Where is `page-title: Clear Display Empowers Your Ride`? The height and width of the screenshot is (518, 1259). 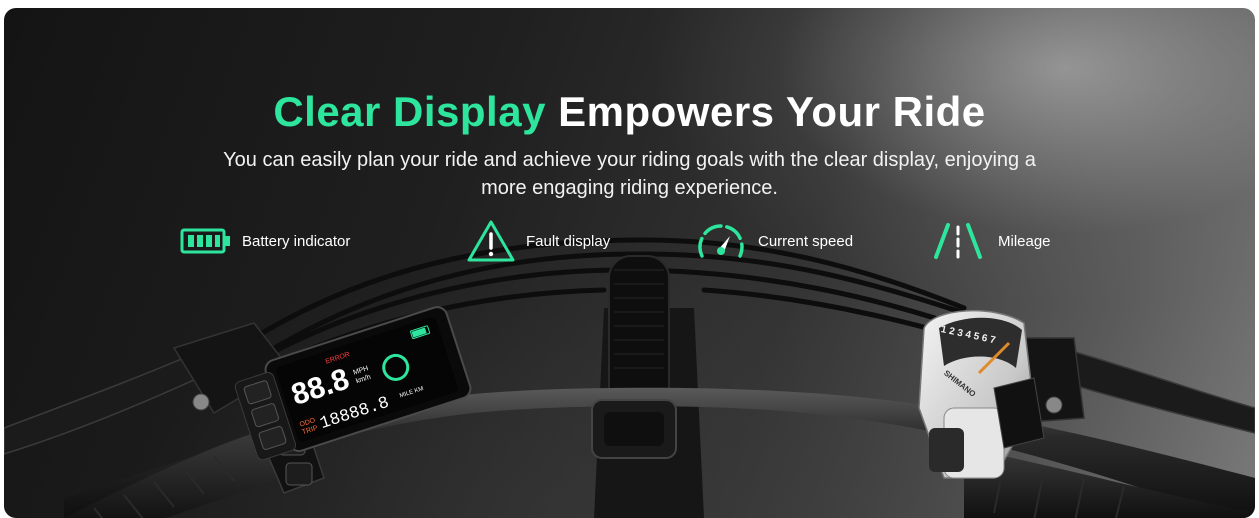 page-title: Clear Display Empowers Your Ride is located at coordinates (629, 112).